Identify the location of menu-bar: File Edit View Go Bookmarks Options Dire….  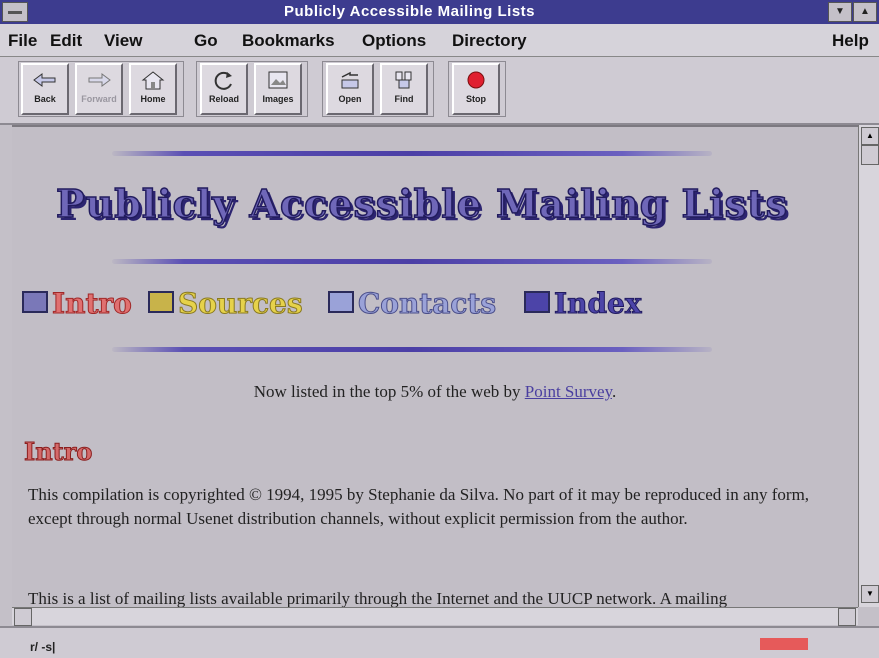
(439, 40).